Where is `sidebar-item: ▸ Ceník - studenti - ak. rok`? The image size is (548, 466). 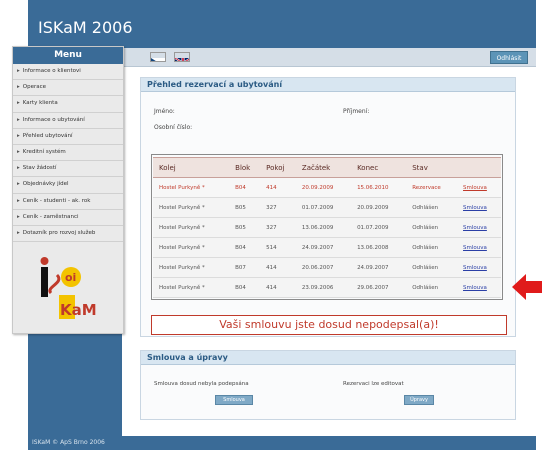 sidebar-item: ▸ Ceník - studenti - ak. rok is located at coordinates (68, 202).